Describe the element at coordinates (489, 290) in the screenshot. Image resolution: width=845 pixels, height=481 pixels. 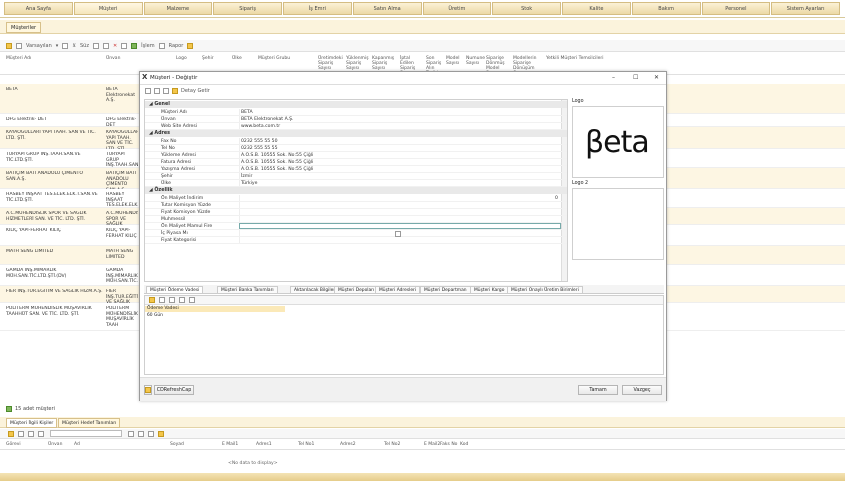
I see `dialog-tab: Müşteri Kargo` at that location.